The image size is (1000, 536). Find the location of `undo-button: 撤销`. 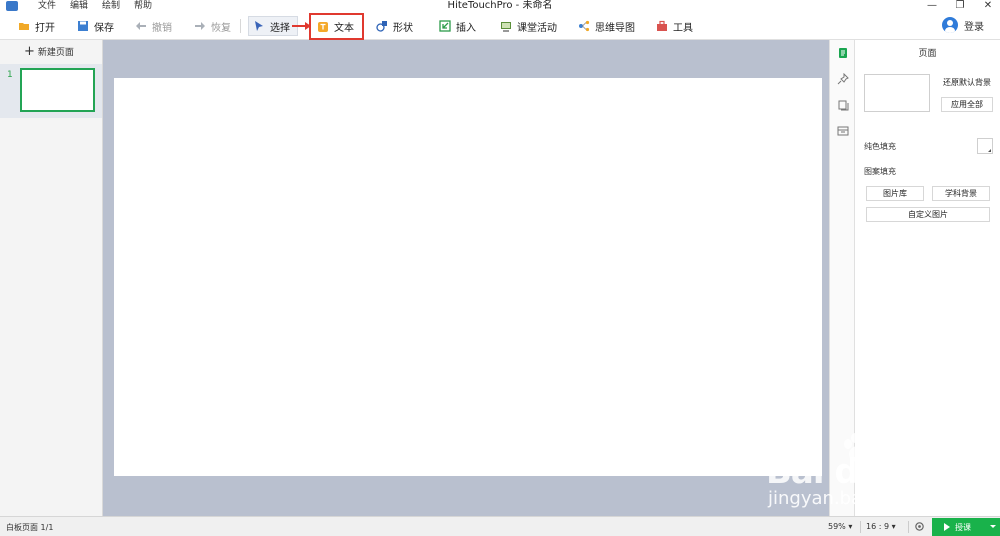

undo-button: 撤销 is located at coordinates (153, 26).